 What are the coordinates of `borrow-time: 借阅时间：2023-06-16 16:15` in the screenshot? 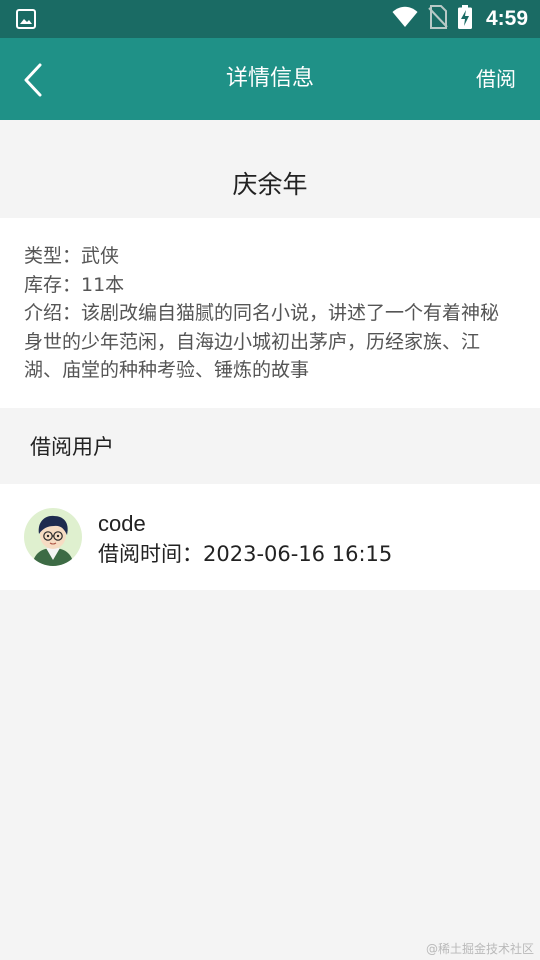 It's located at (245, 554).